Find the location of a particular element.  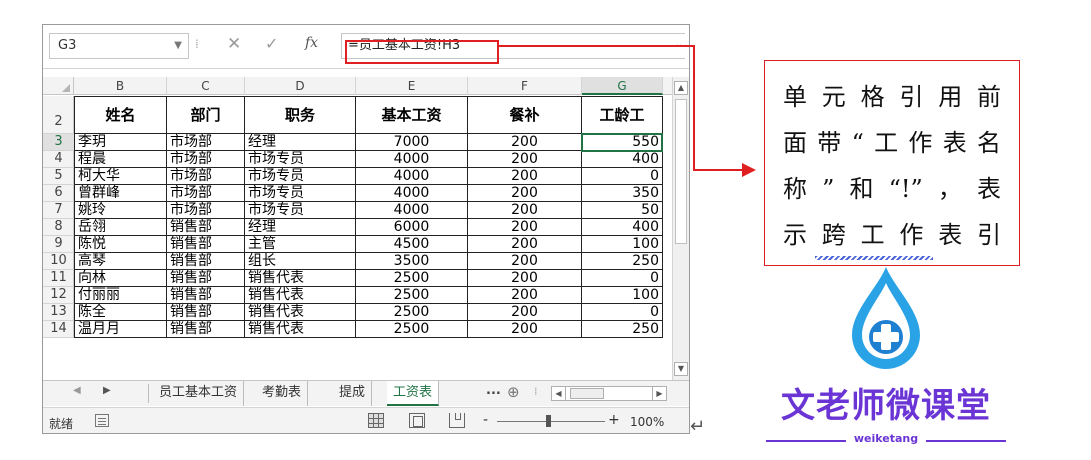

row-header-11: 11 is located at coordinates (58, 278).